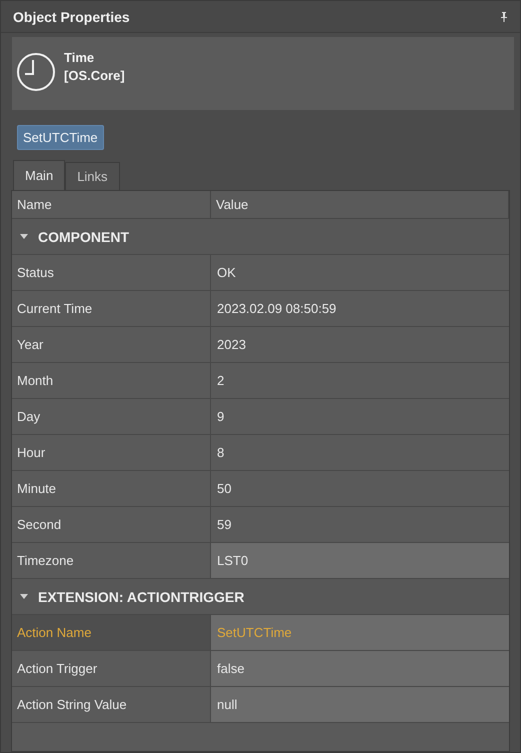 The image size is (521, 753). Describe the element at coordinates (94, 75) in the screenshot. I see `object-library: [OS.Core]` at that location.